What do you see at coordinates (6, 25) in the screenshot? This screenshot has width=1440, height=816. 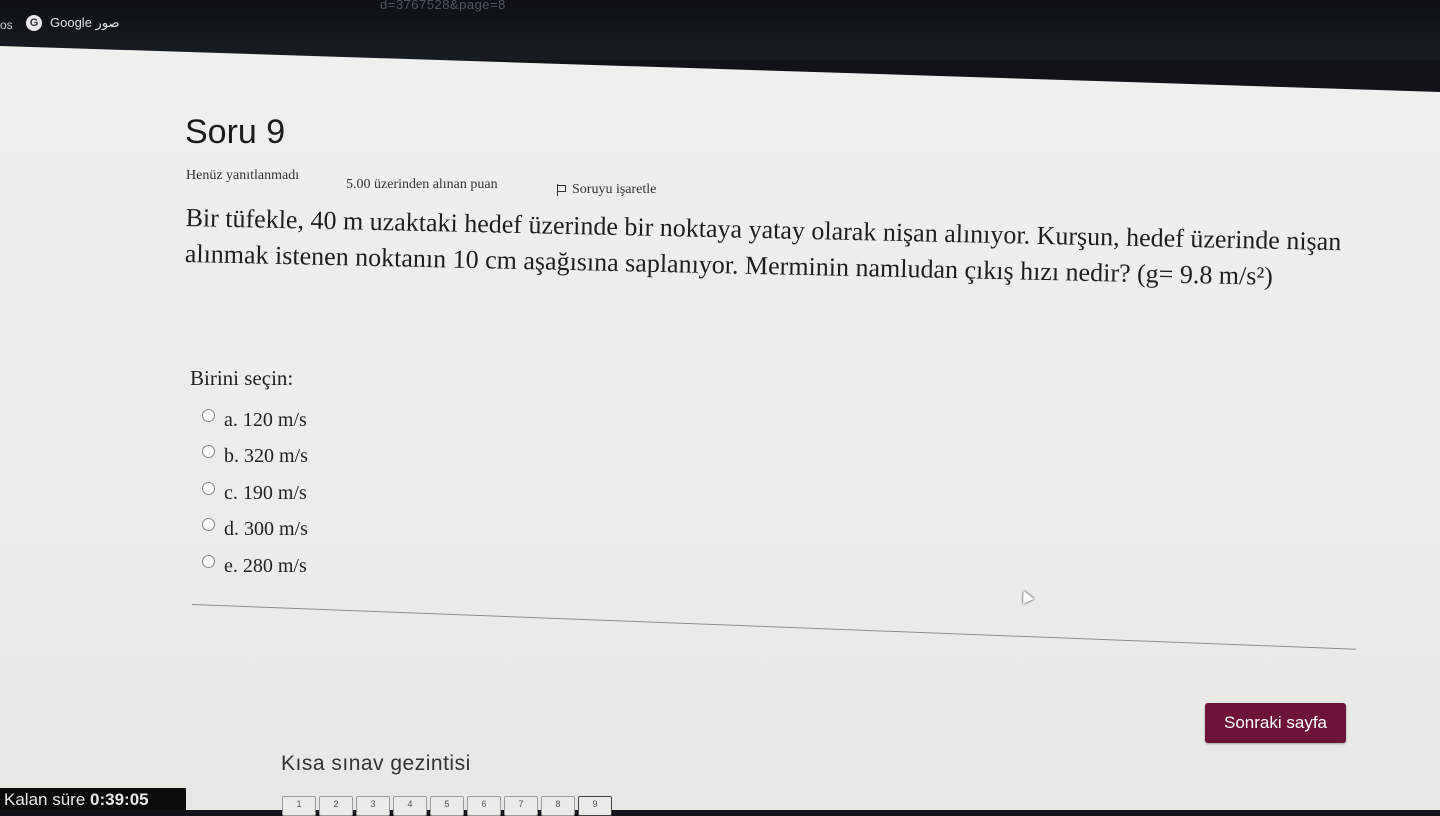 I see `tab-fragment: os` at bounding box center [6, 25].